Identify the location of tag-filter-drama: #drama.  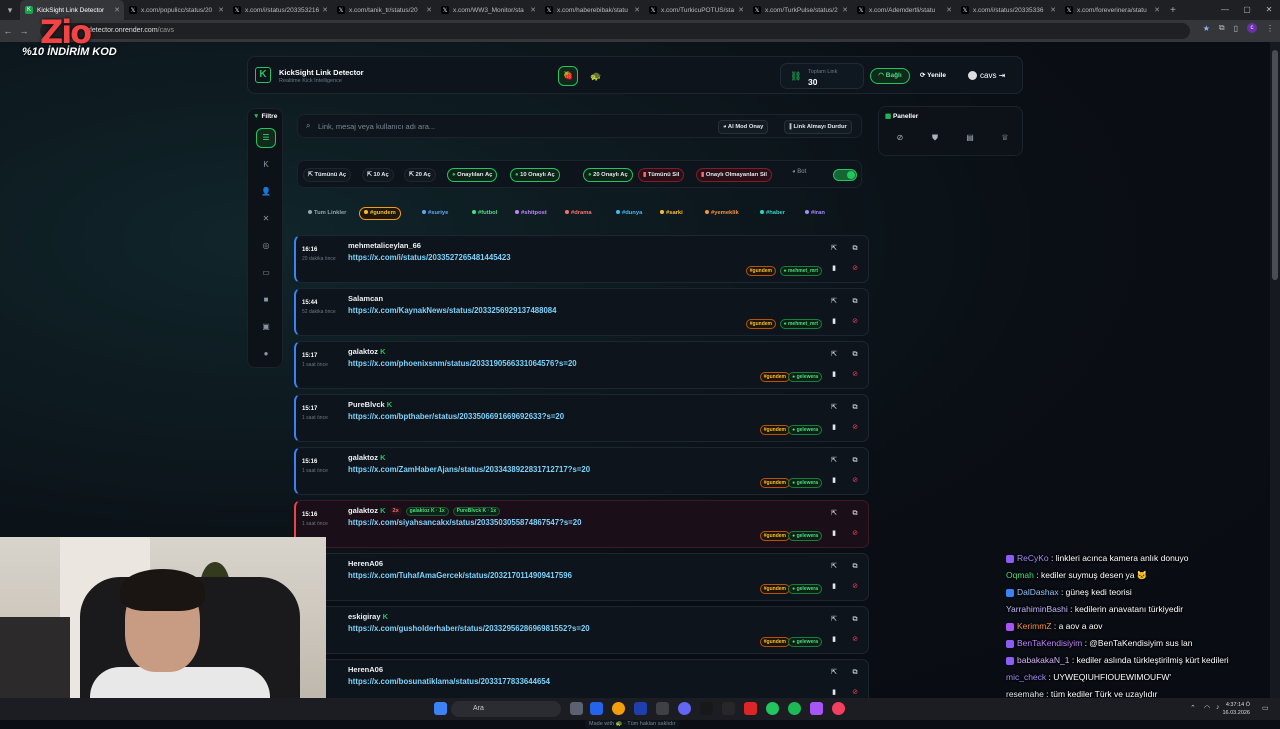
(578, 213).